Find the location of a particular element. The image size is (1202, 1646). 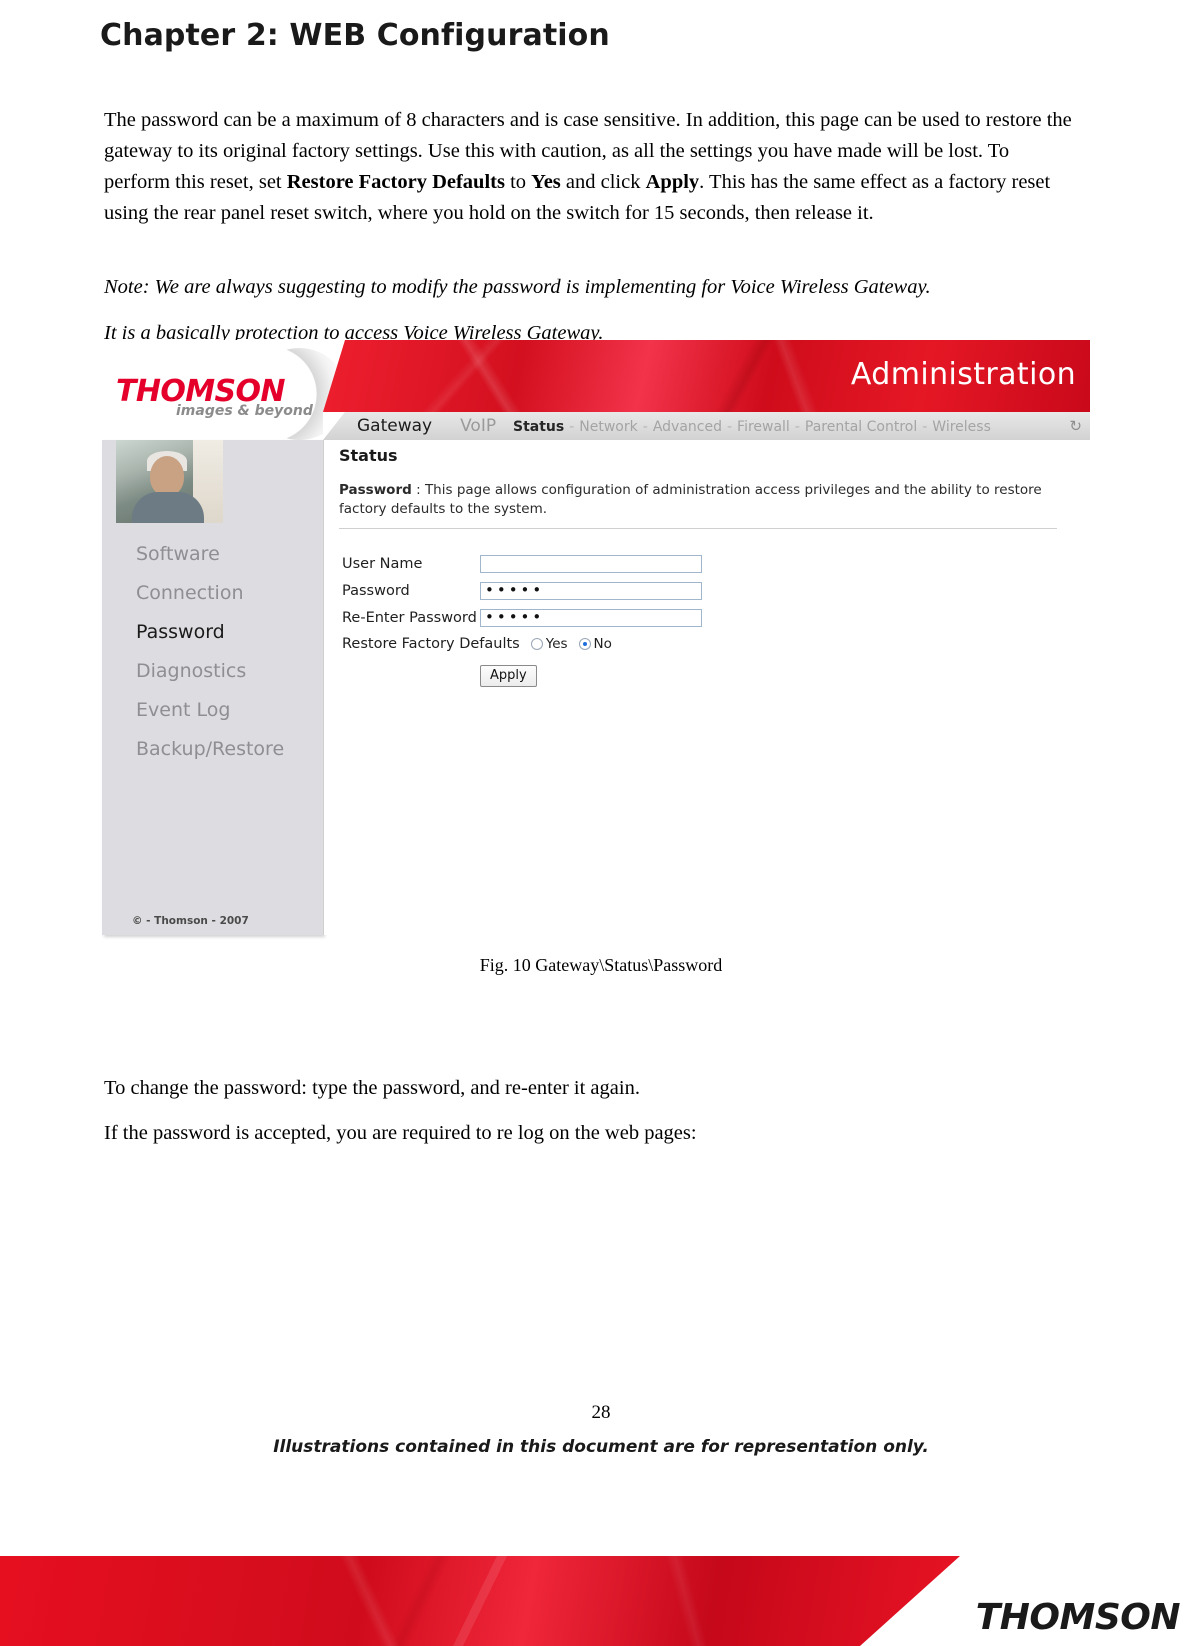

radio-restore-no is located at coordinates (584, 644).